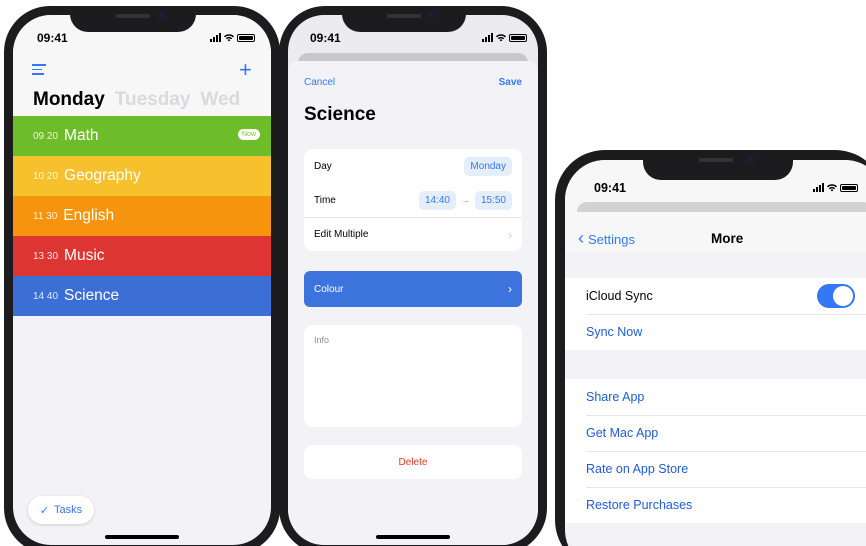  Describe the element at coordinates (510, 82) in the screenshot. I see `save-button: Save` at that location.